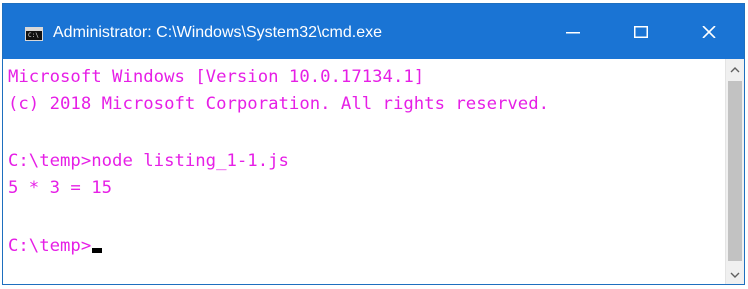  I want to click on scroll-down-button, so click(735, 275).